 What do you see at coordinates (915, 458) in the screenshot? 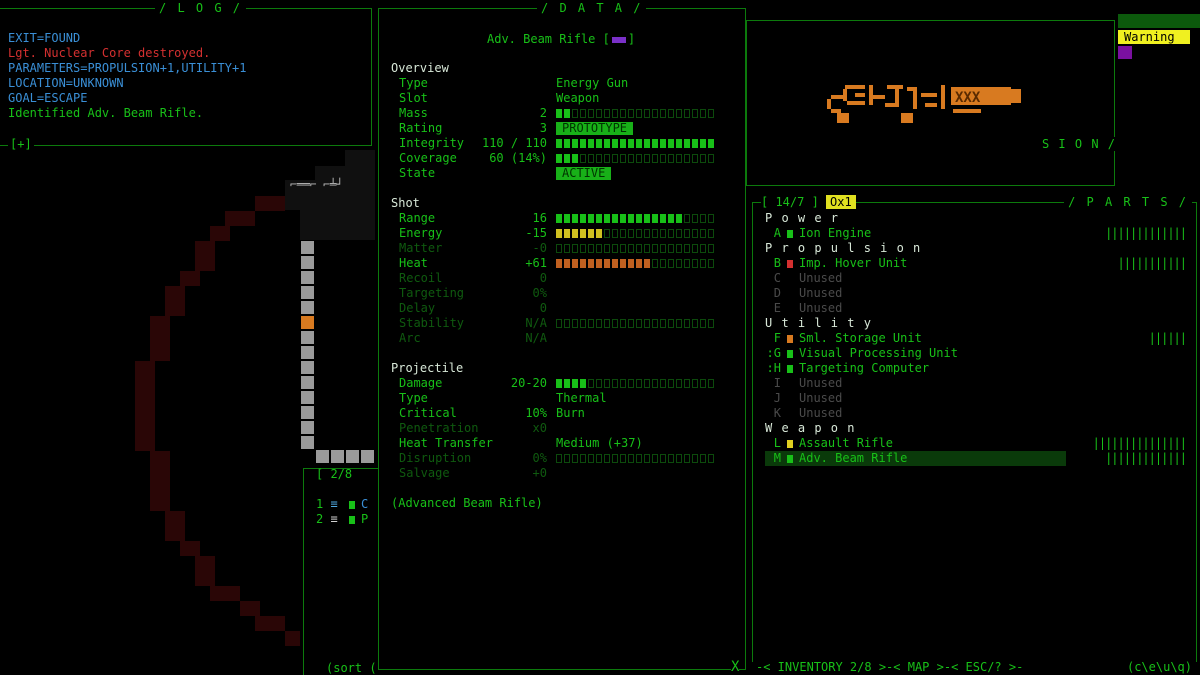
I see `part-slot: M Adv. Beam Rifle` at bounding box center [915, 458].